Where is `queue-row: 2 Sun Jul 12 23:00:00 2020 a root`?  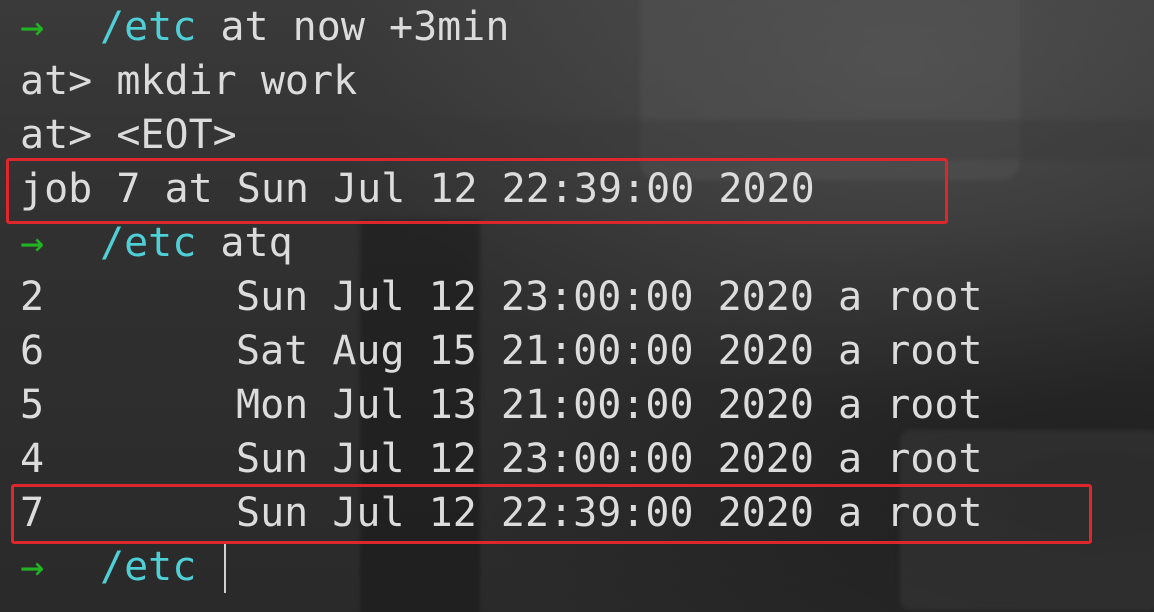
queue-row: 2 Sun Jul 12 23:00:00 2020 a root is located at coordinates (501, 297).